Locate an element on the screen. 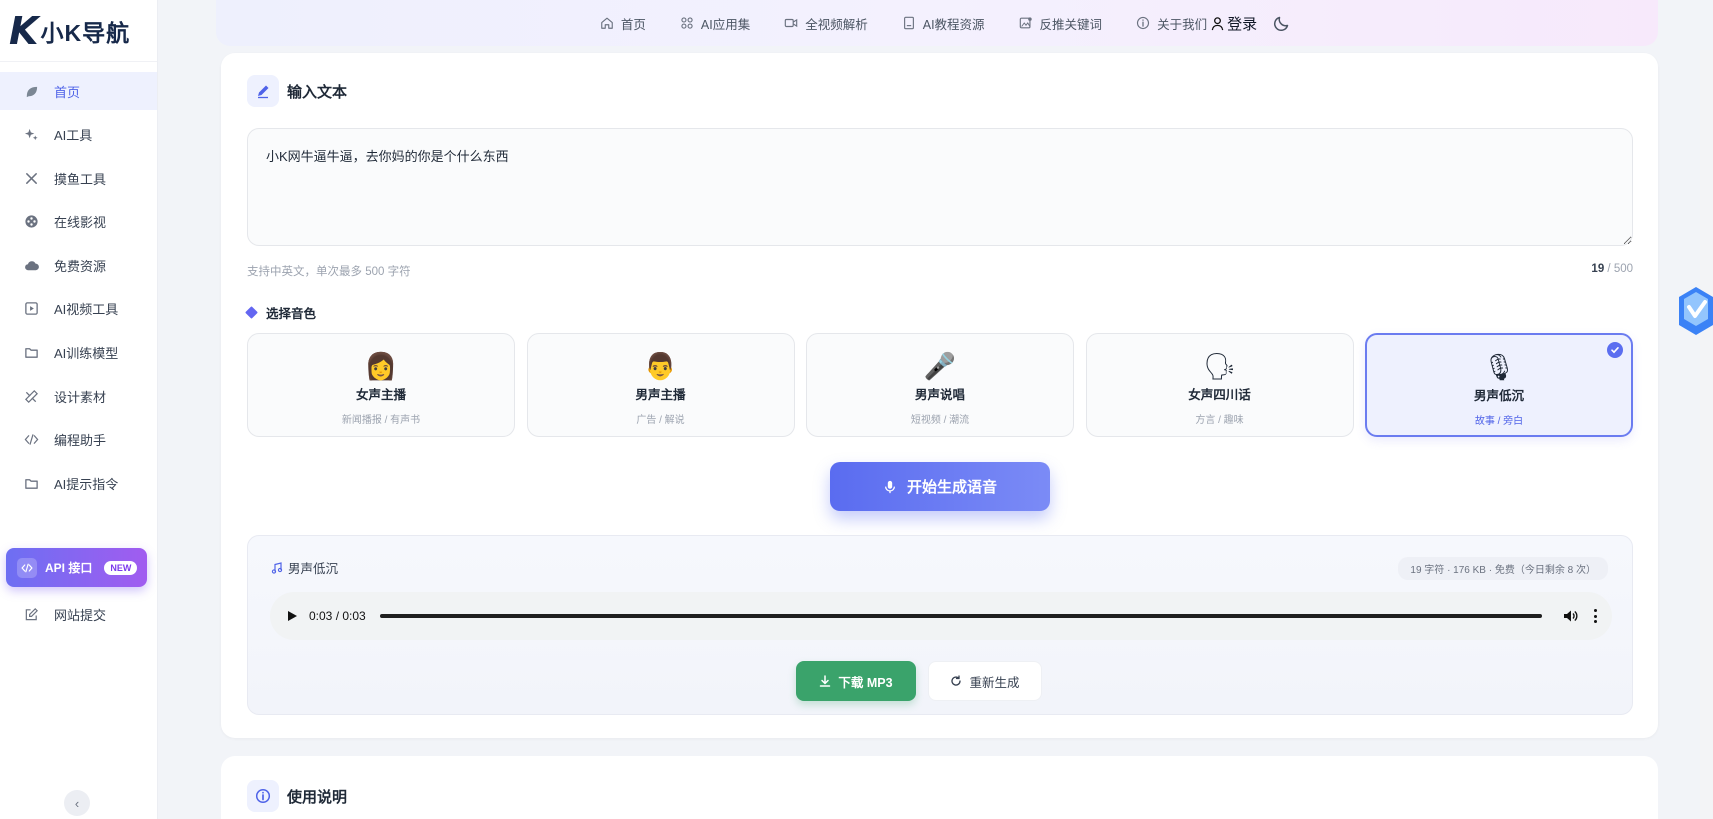 Image resolution: width=1713 pixels, height=819 pixels. api-label: API 接口 is located at coordinates (69, 568).